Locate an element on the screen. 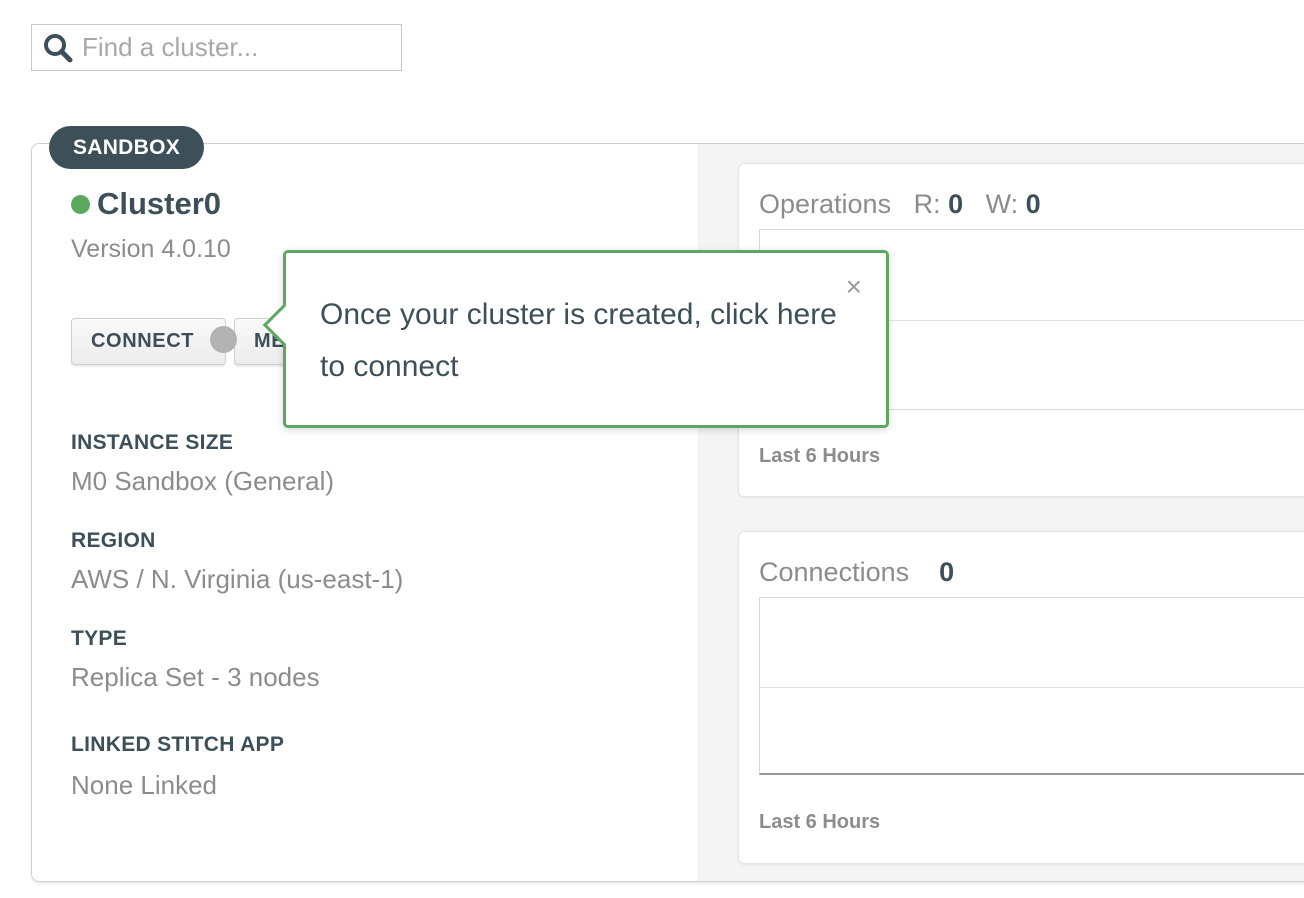 This screenshot has height=898, width=1304. connections-timeframe: Last 6 Hours is located at coordinates (820, 822).